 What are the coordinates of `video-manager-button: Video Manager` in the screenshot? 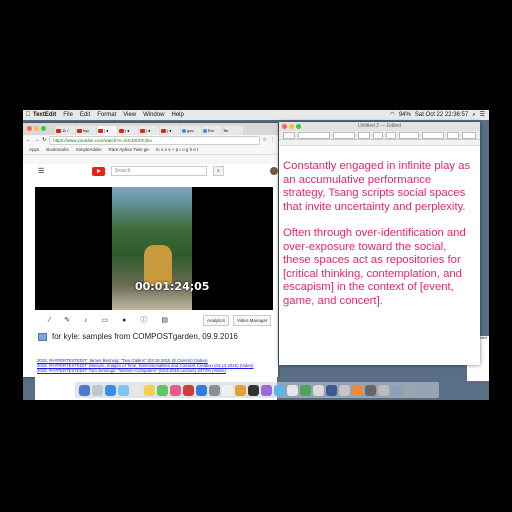 It's located at (252, 320).